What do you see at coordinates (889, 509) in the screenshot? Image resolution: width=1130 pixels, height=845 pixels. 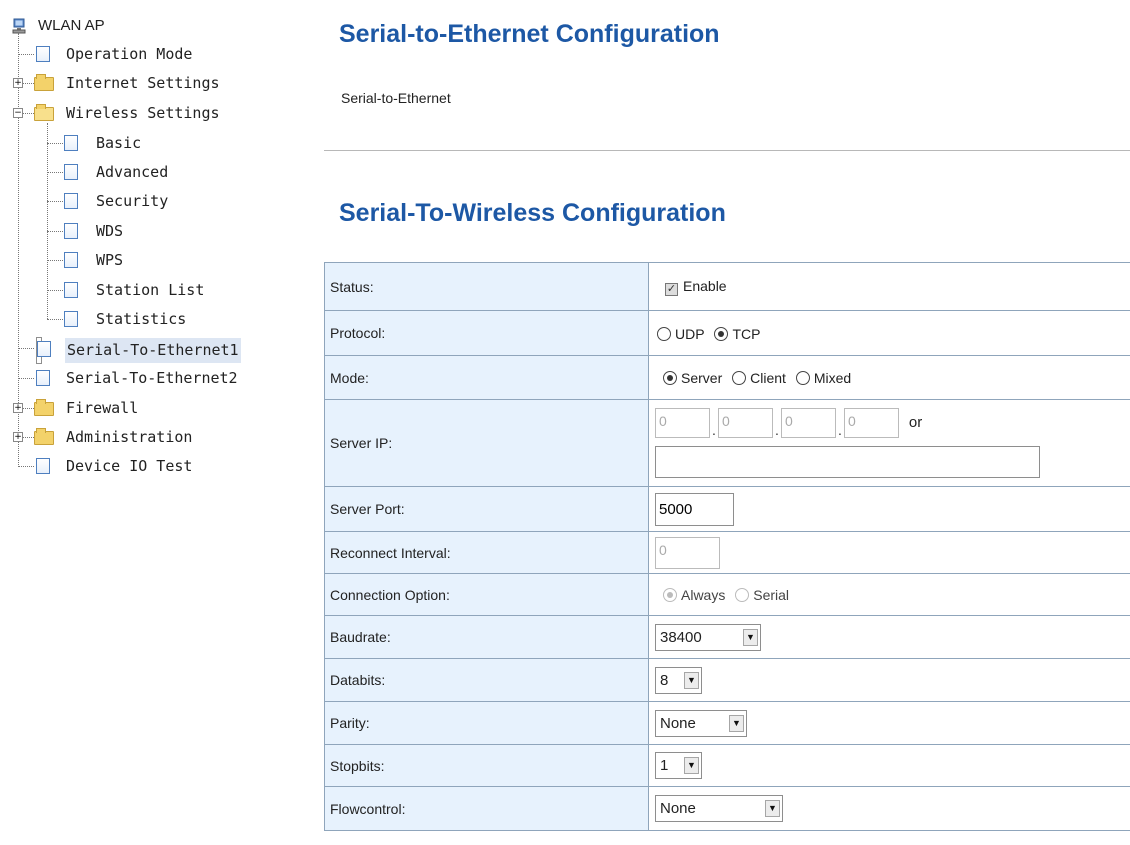 I see `server-port-cell: 5000` at bounding box center [889, 509].